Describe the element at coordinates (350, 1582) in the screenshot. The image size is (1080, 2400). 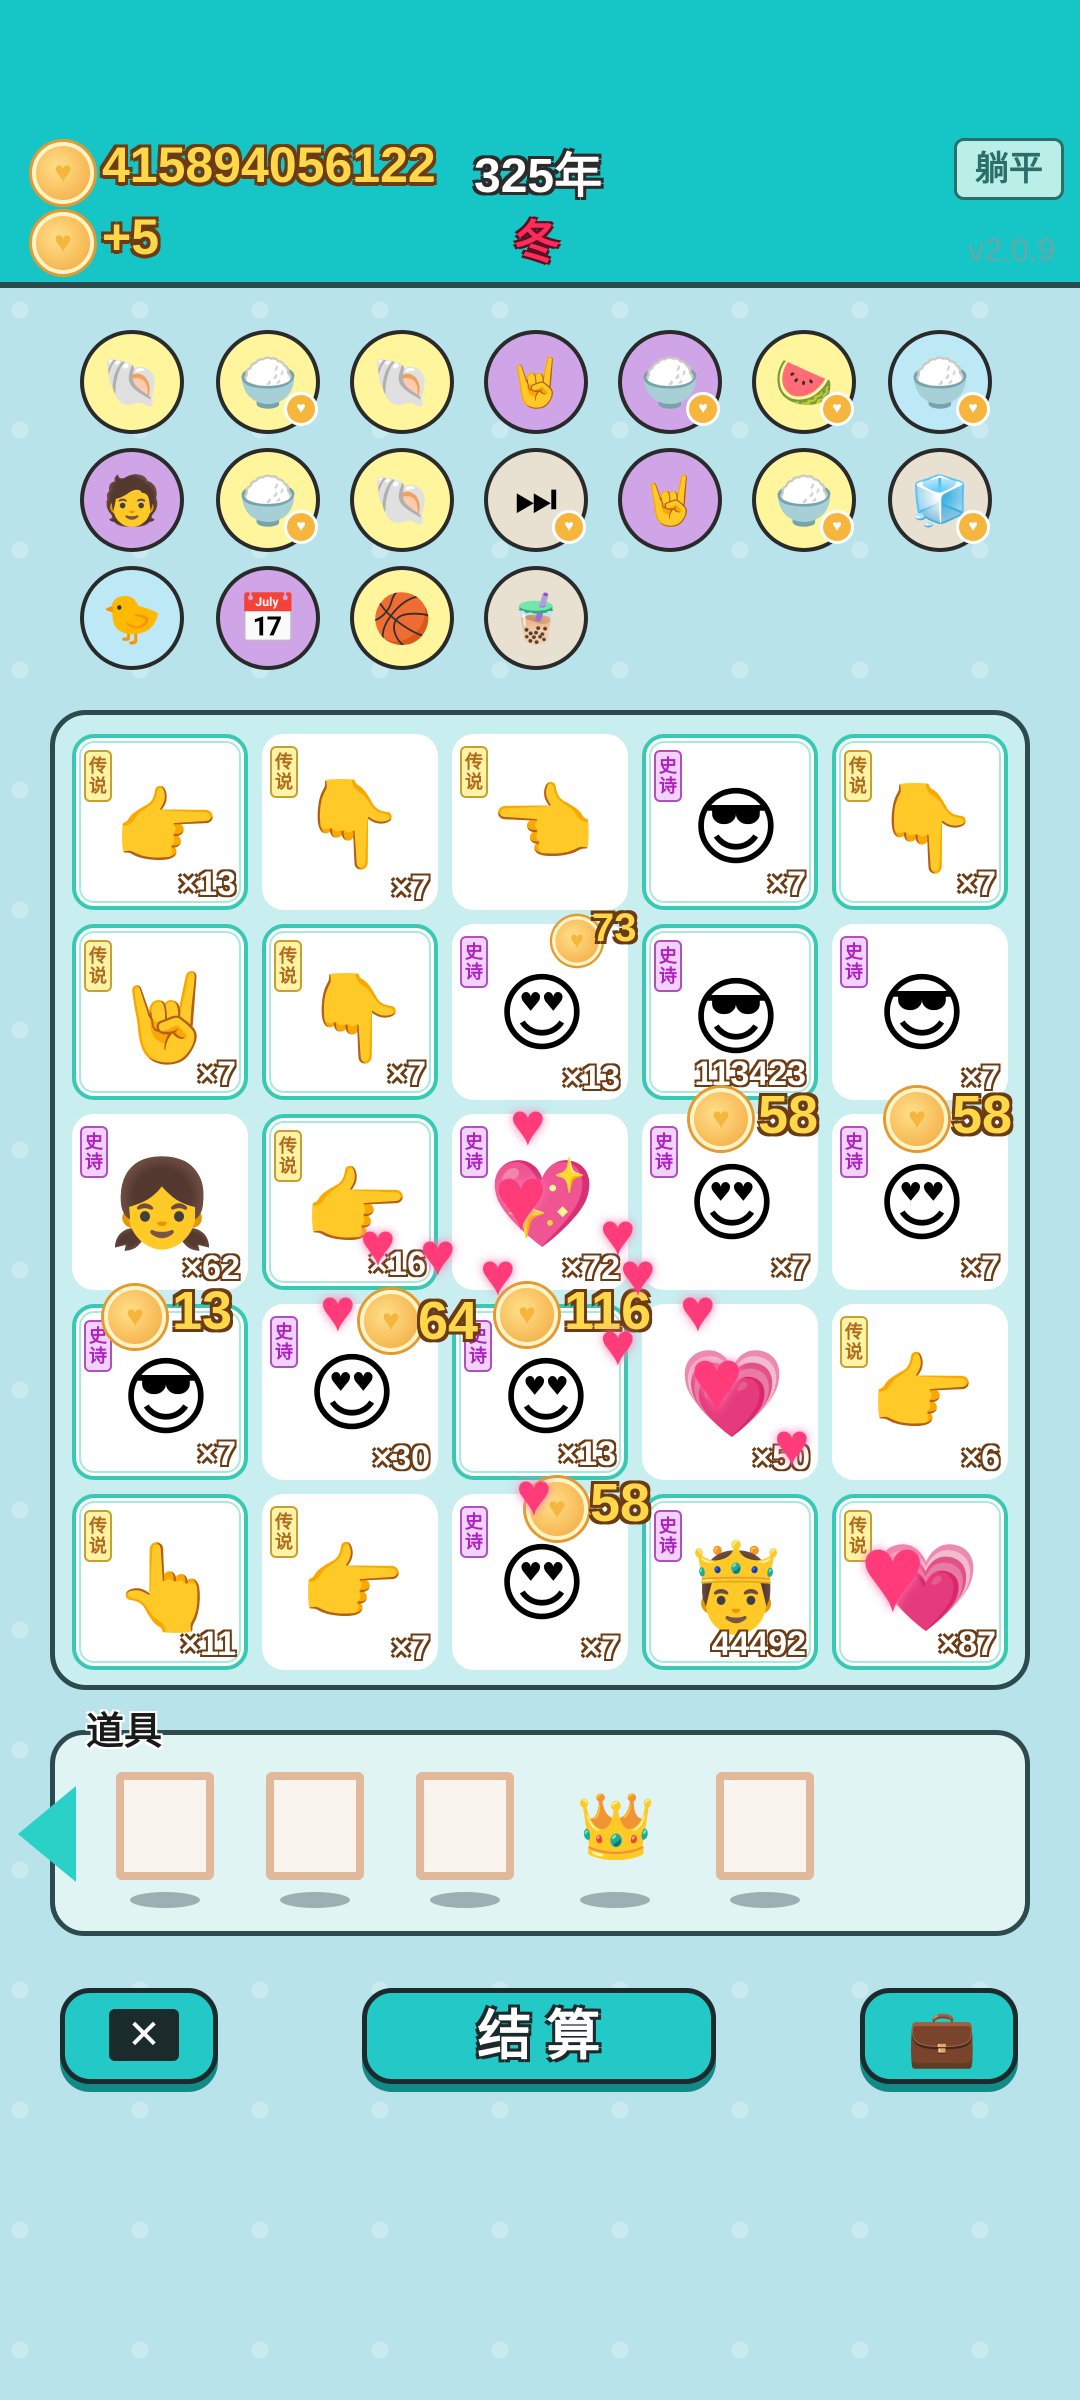
I see `board-tile: 传说 👉 ×7` at that location.